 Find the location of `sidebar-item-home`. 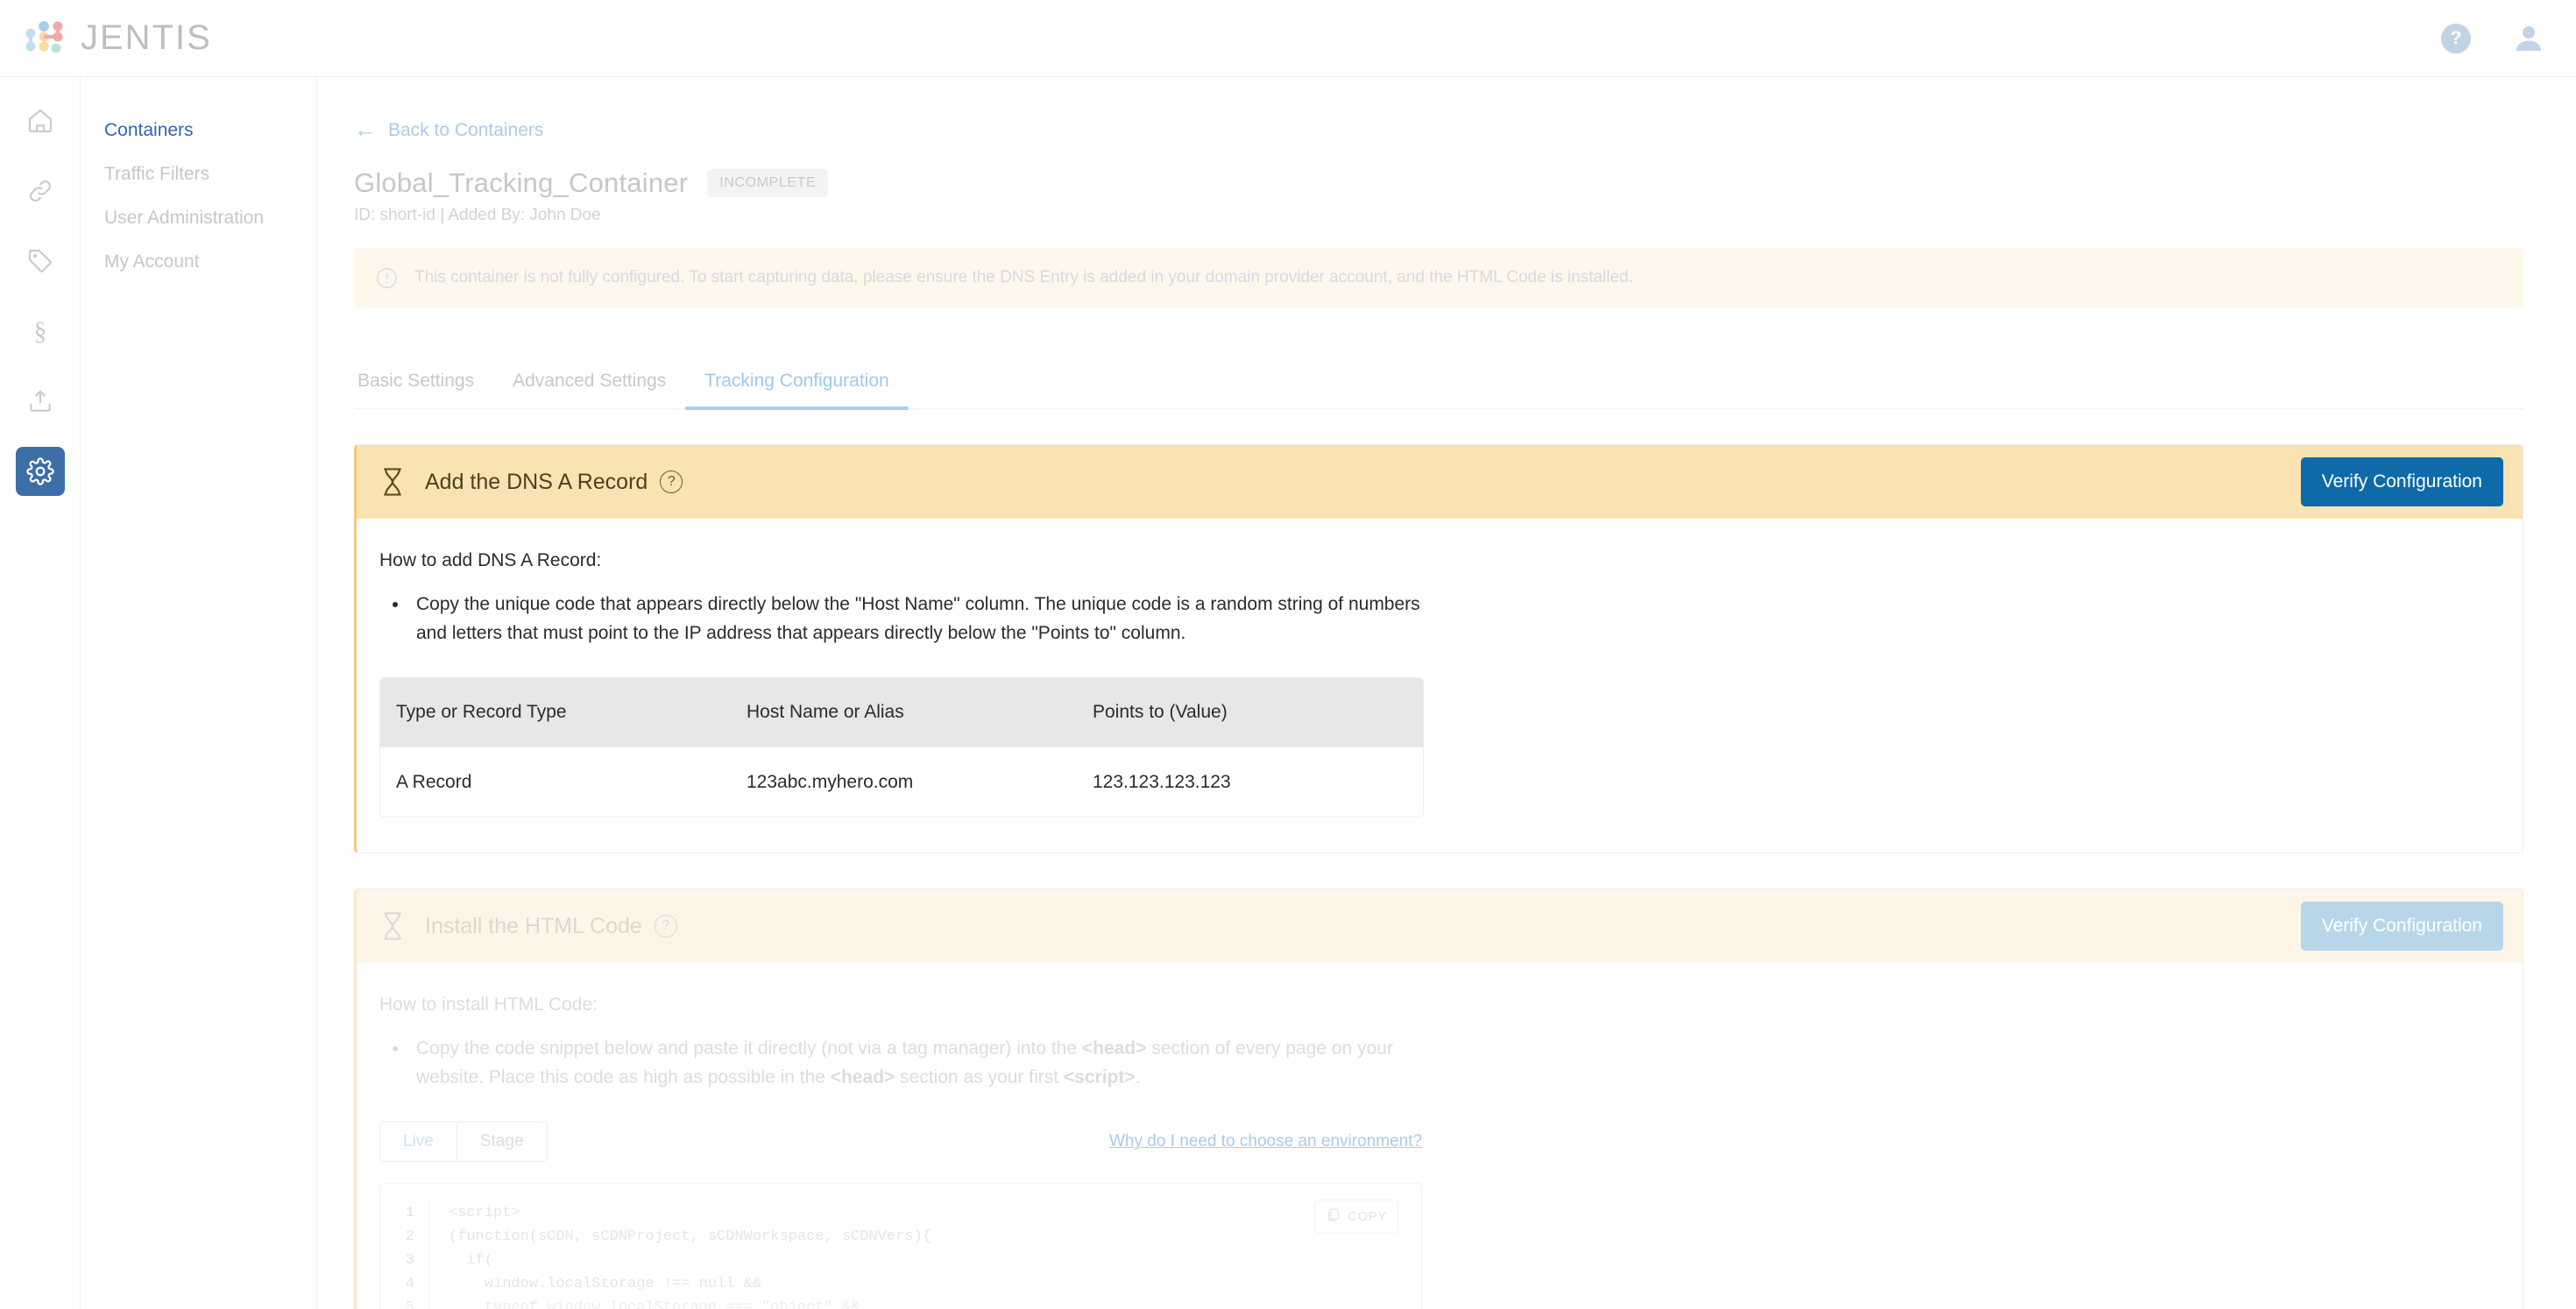

sidebar-item-home is located at coordinates (40, 121).